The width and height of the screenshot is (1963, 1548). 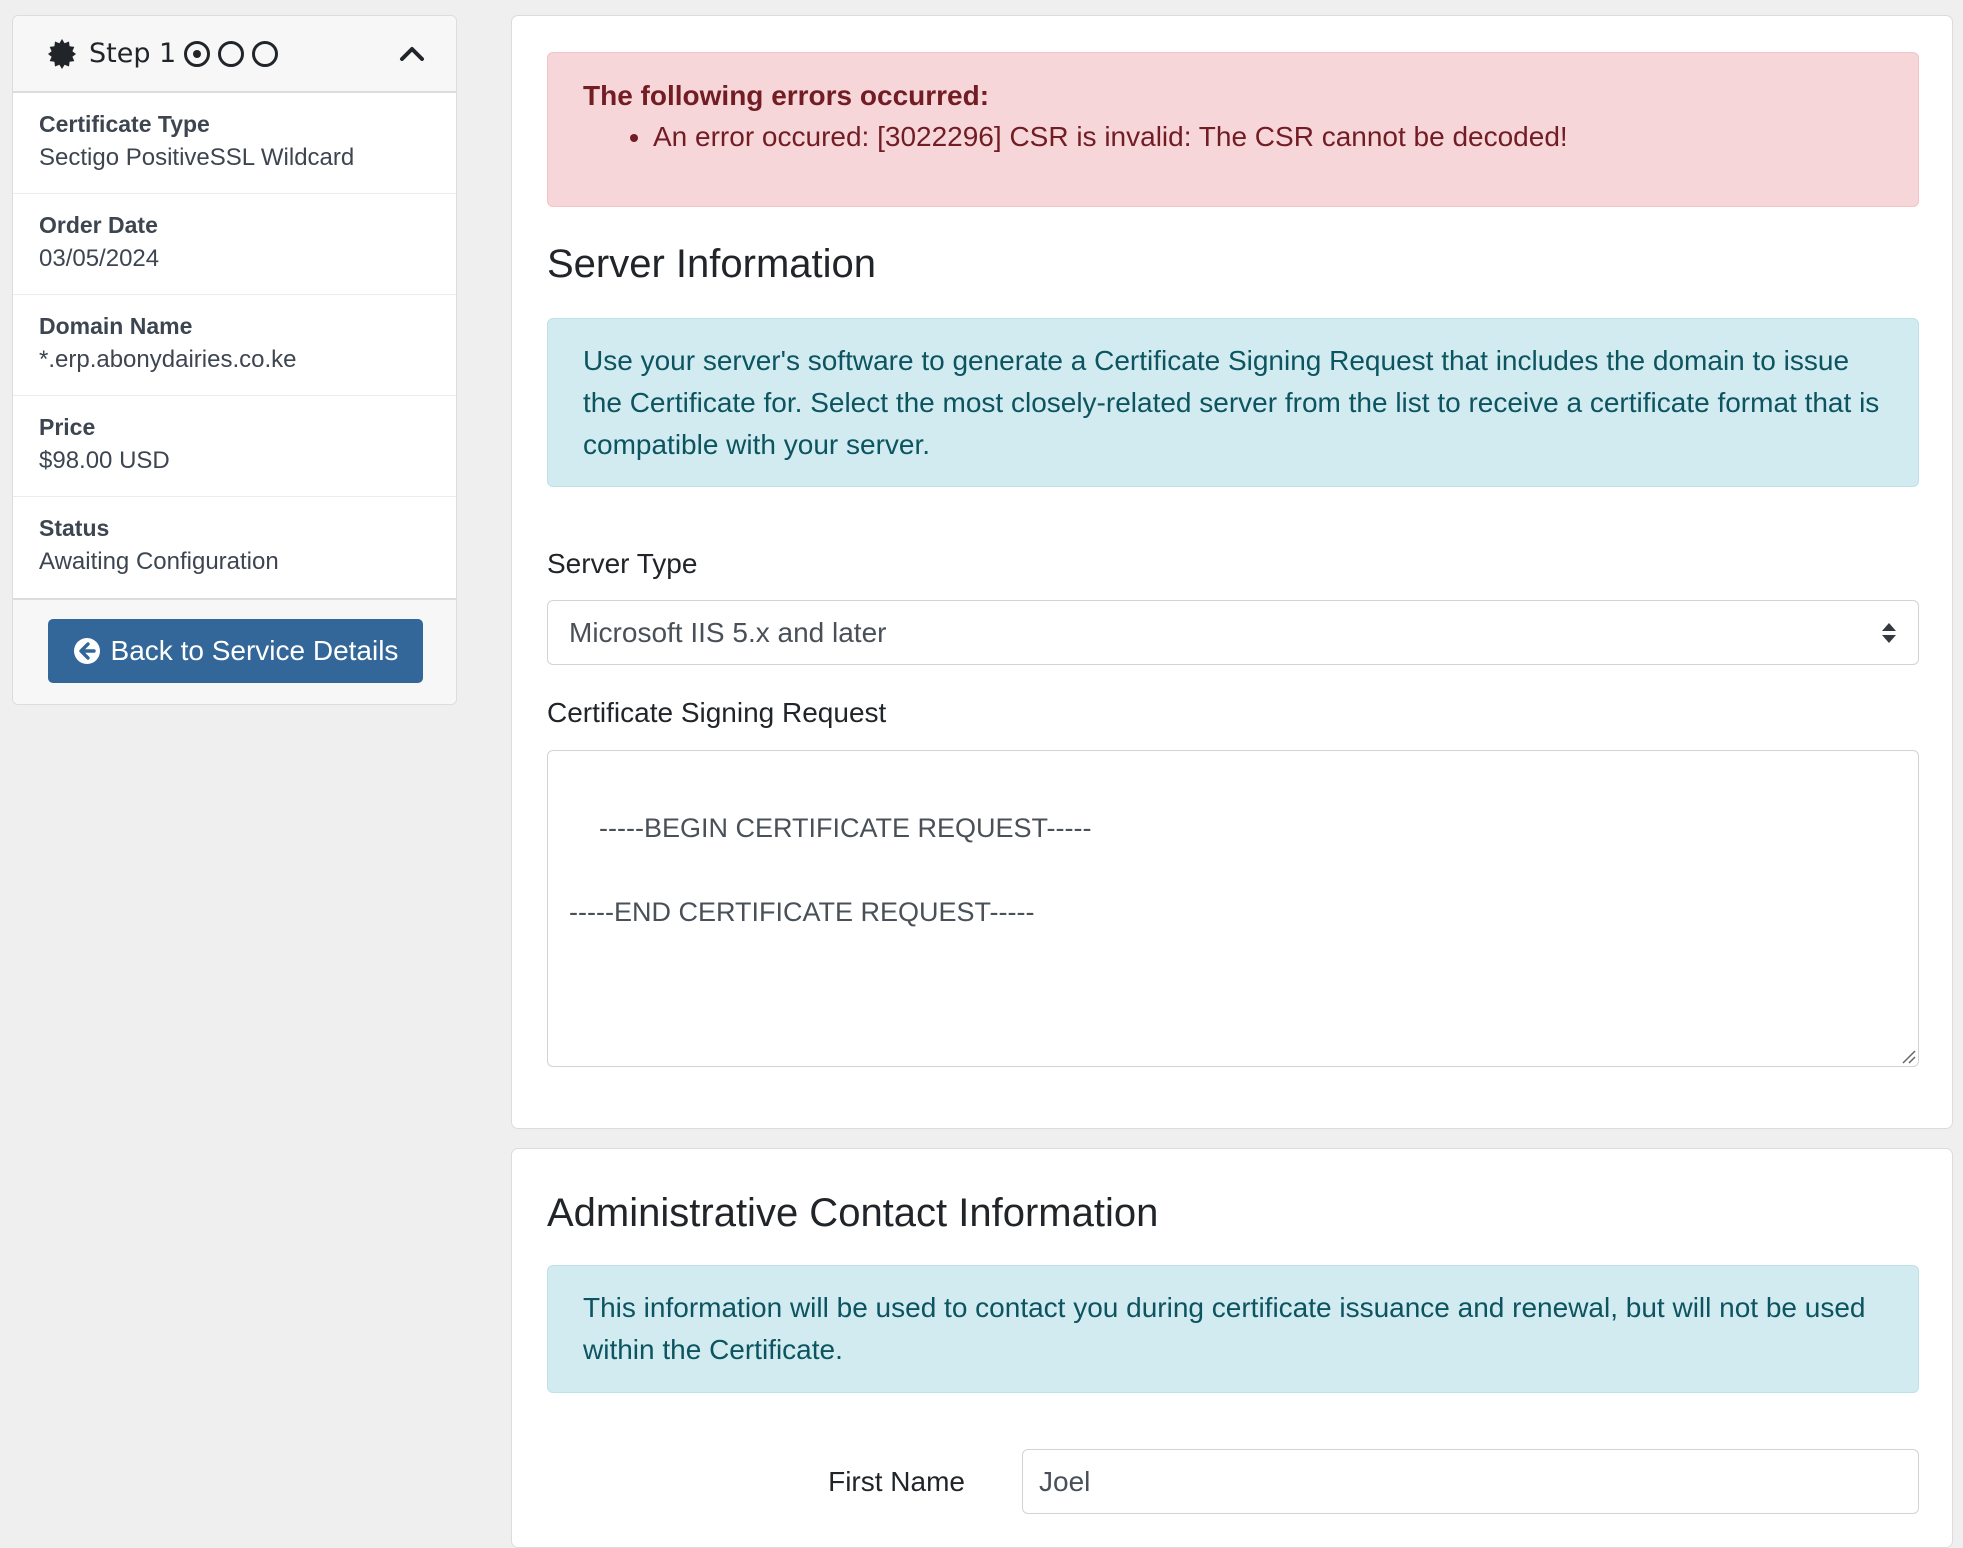 What do you see at coordinates (159, 561) in the screenshot?
I see `detail-value: Awaiting Configuration` at bounding box center [159, 561].